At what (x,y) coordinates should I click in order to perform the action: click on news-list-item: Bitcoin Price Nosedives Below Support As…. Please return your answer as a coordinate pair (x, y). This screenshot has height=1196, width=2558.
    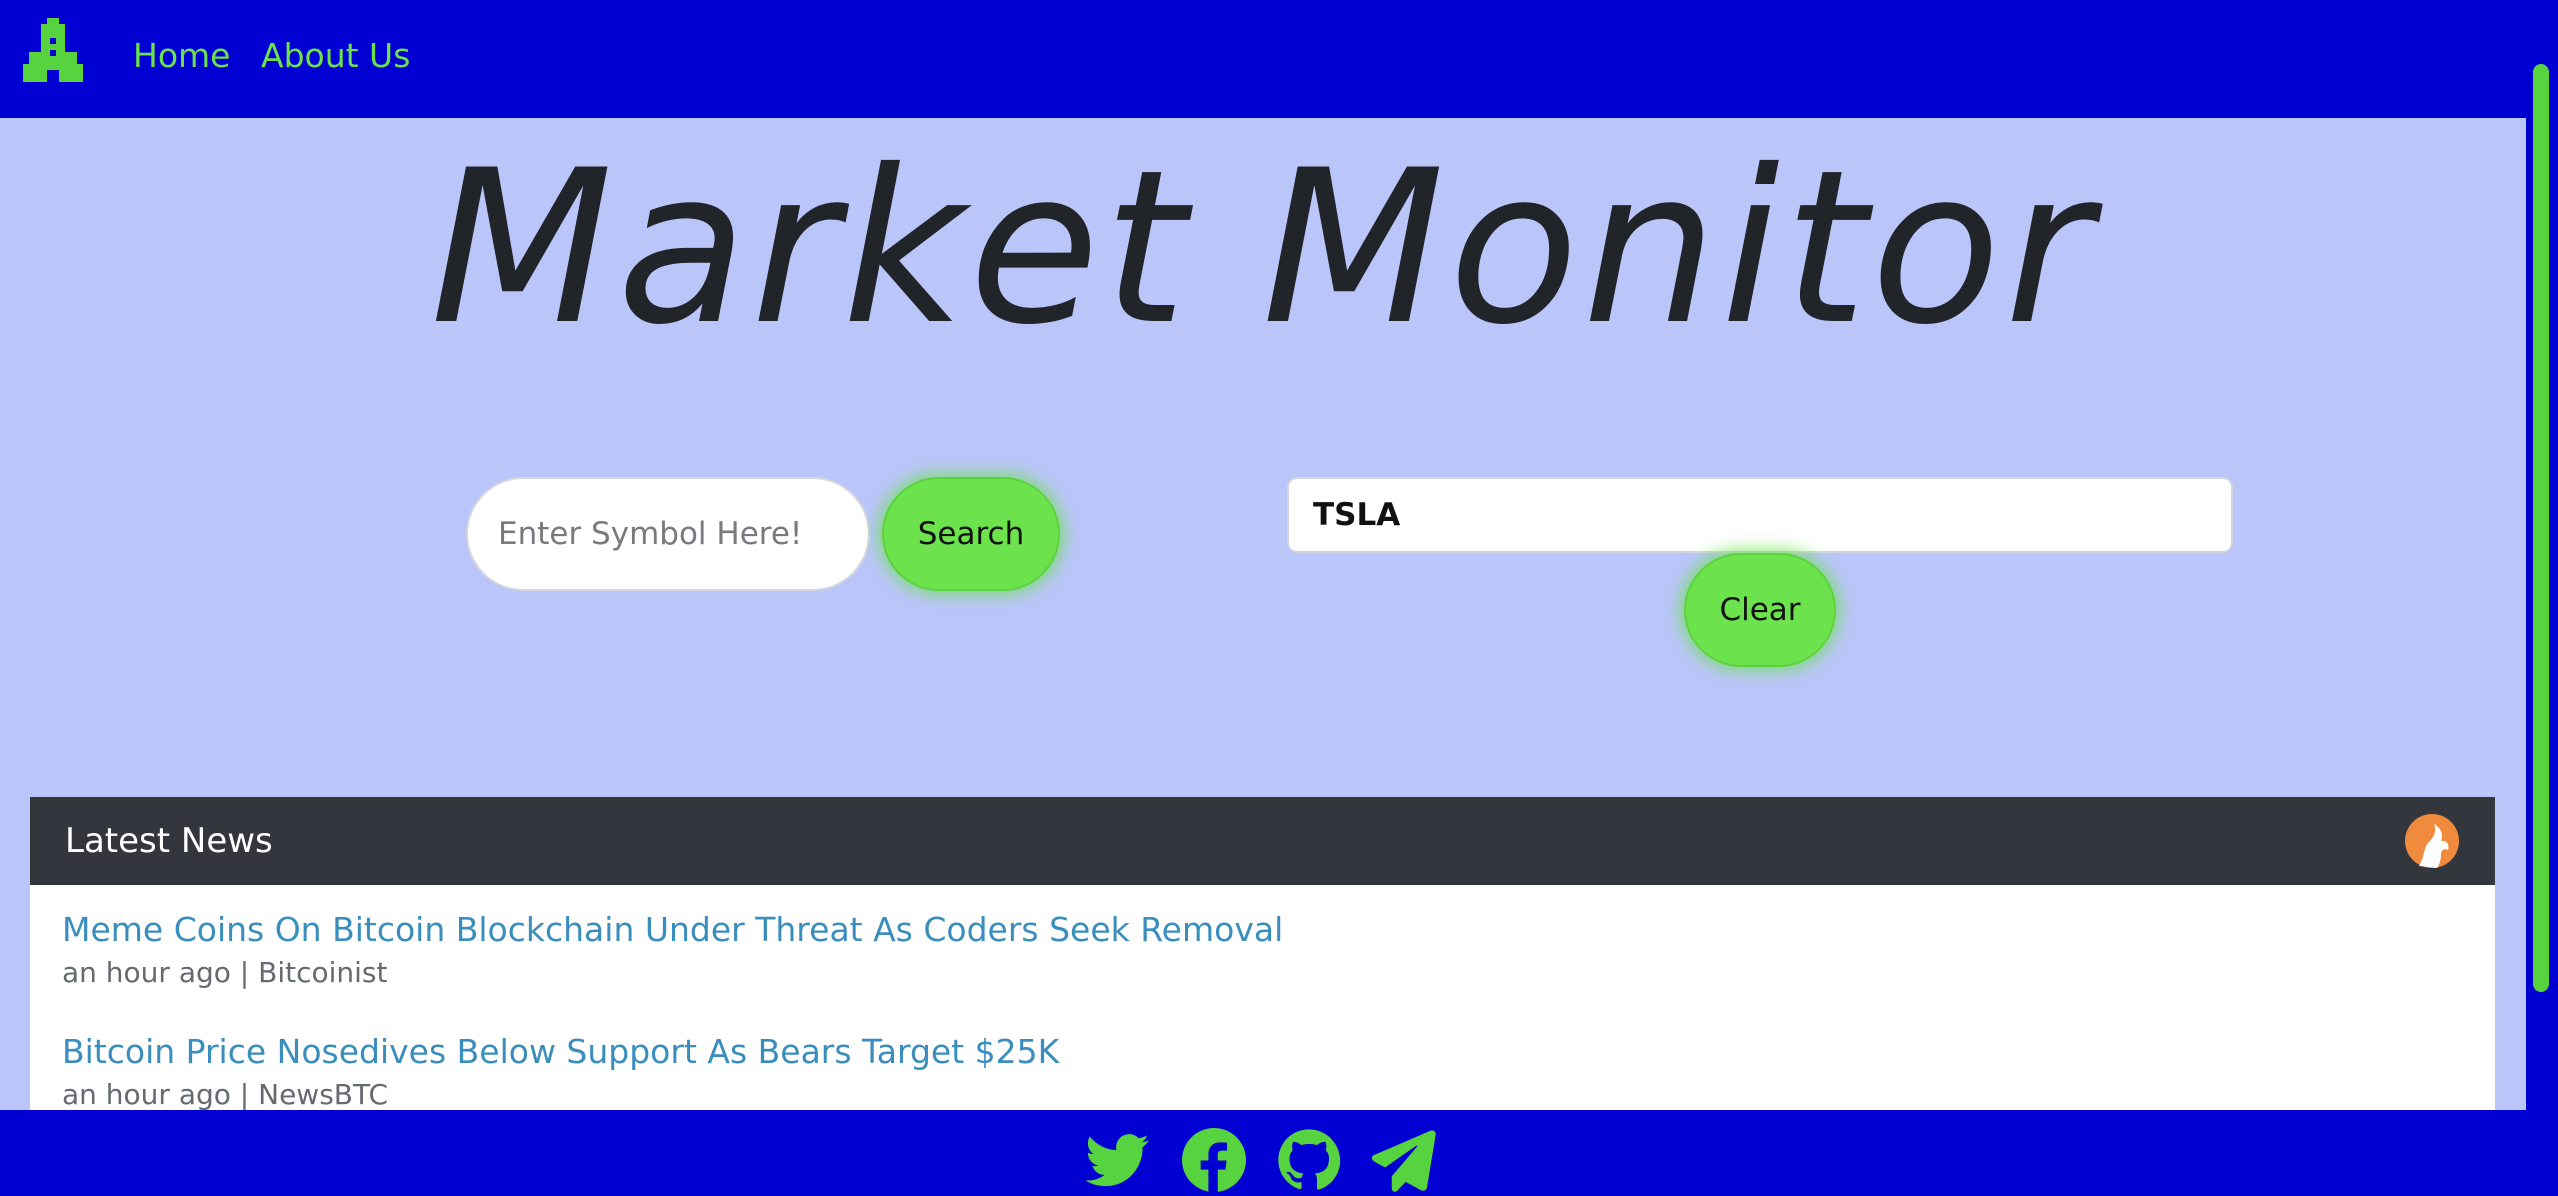
    Looking at the image, I should click on (560, 1072).